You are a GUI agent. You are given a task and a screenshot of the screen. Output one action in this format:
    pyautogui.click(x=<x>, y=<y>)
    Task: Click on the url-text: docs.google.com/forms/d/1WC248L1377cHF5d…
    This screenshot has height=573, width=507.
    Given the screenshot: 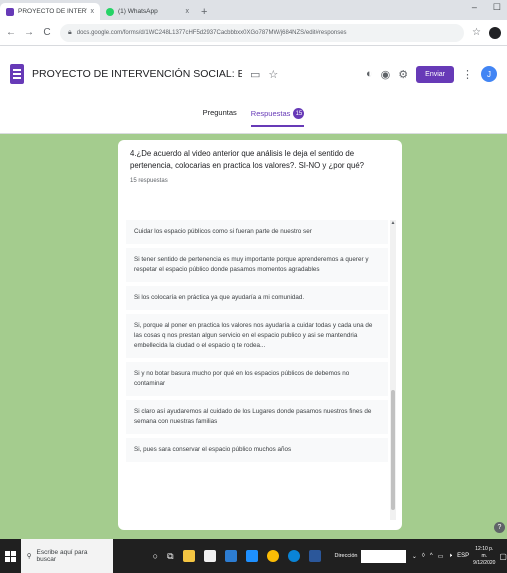 What is the action you would take?
    pyautogui.click(x=211, y=32)
    